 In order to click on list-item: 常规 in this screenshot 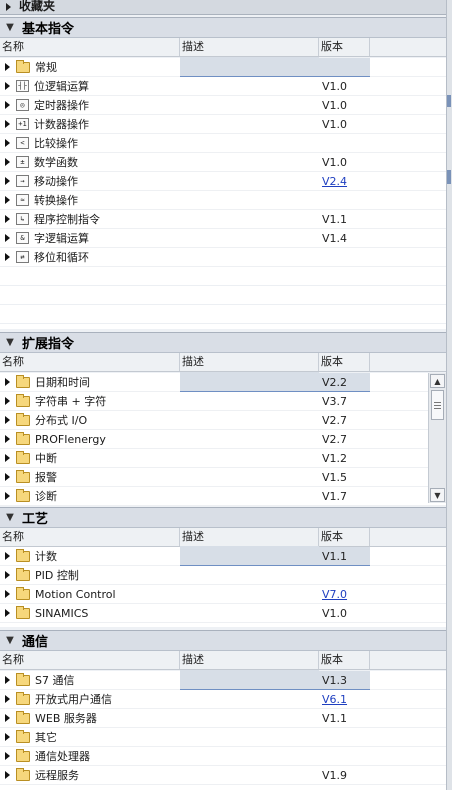, I will do `click(223, 67)`.